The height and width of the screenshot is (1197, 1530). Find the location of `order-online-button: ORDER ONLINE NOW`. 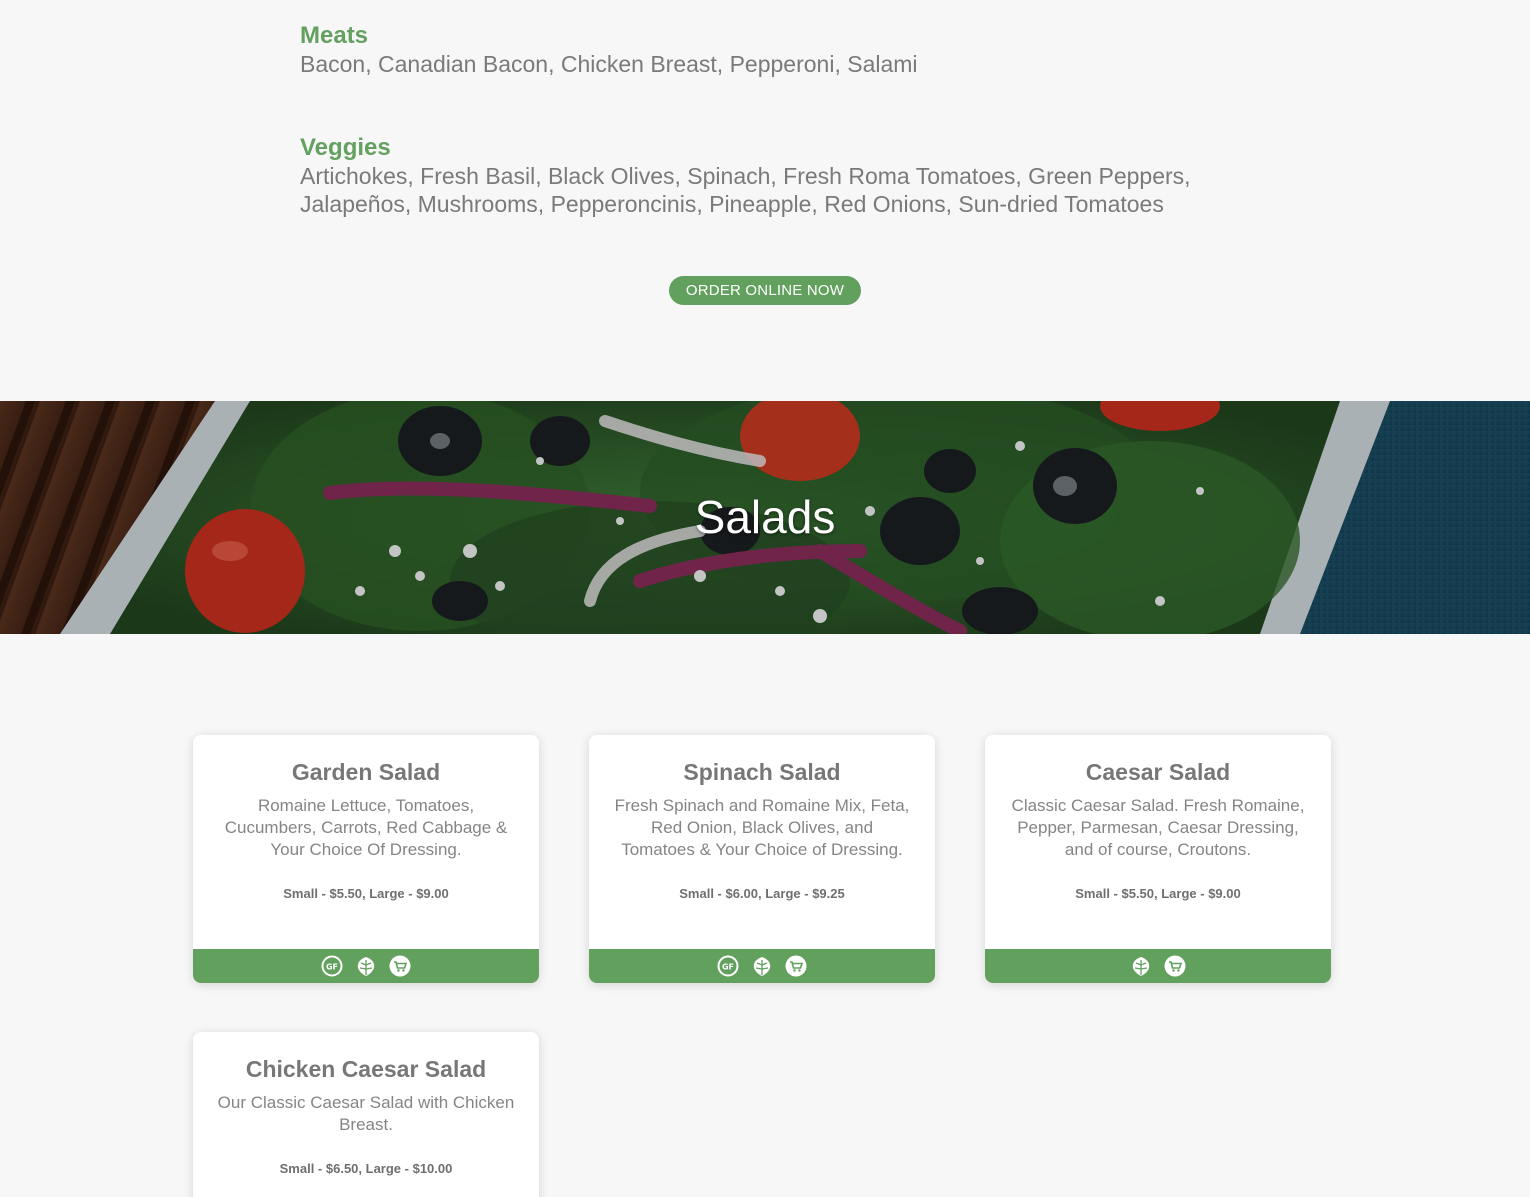

order-online-button: ORDER ONLINE NOW is located at coordinates (765, 290).